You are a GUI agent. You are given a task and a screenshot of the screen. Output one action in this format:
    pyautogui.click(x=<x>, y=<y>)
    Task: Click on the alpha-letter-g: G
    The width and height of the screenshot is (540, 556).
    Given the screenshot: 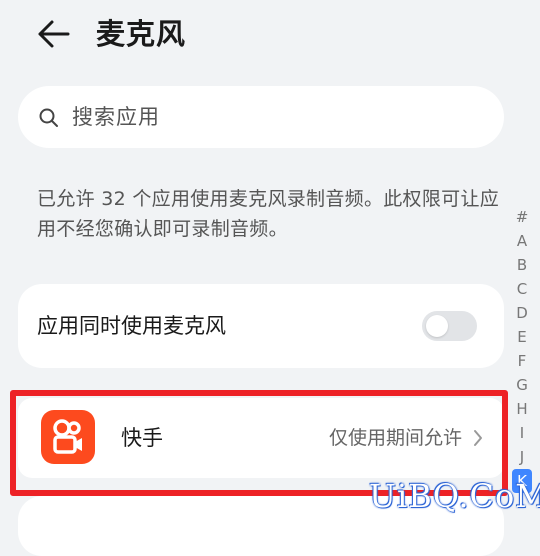 What is the action you would take?
    pyautogui.click(x=522, y=385)
    